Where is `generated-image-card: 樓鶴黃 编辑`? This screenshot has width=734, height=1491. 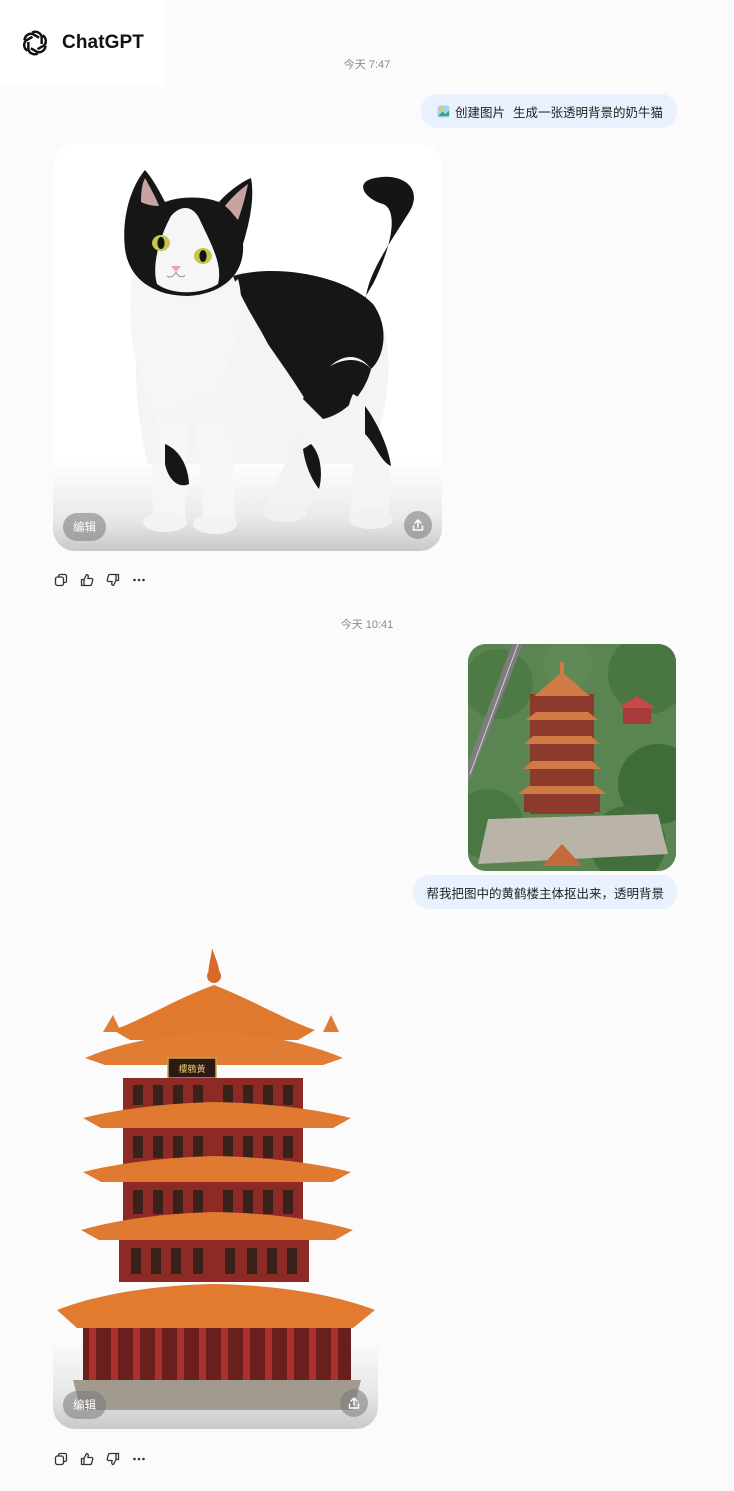
generated-image-card: 樓鶴黃 编辑 is located at coordinates (215, 1184).